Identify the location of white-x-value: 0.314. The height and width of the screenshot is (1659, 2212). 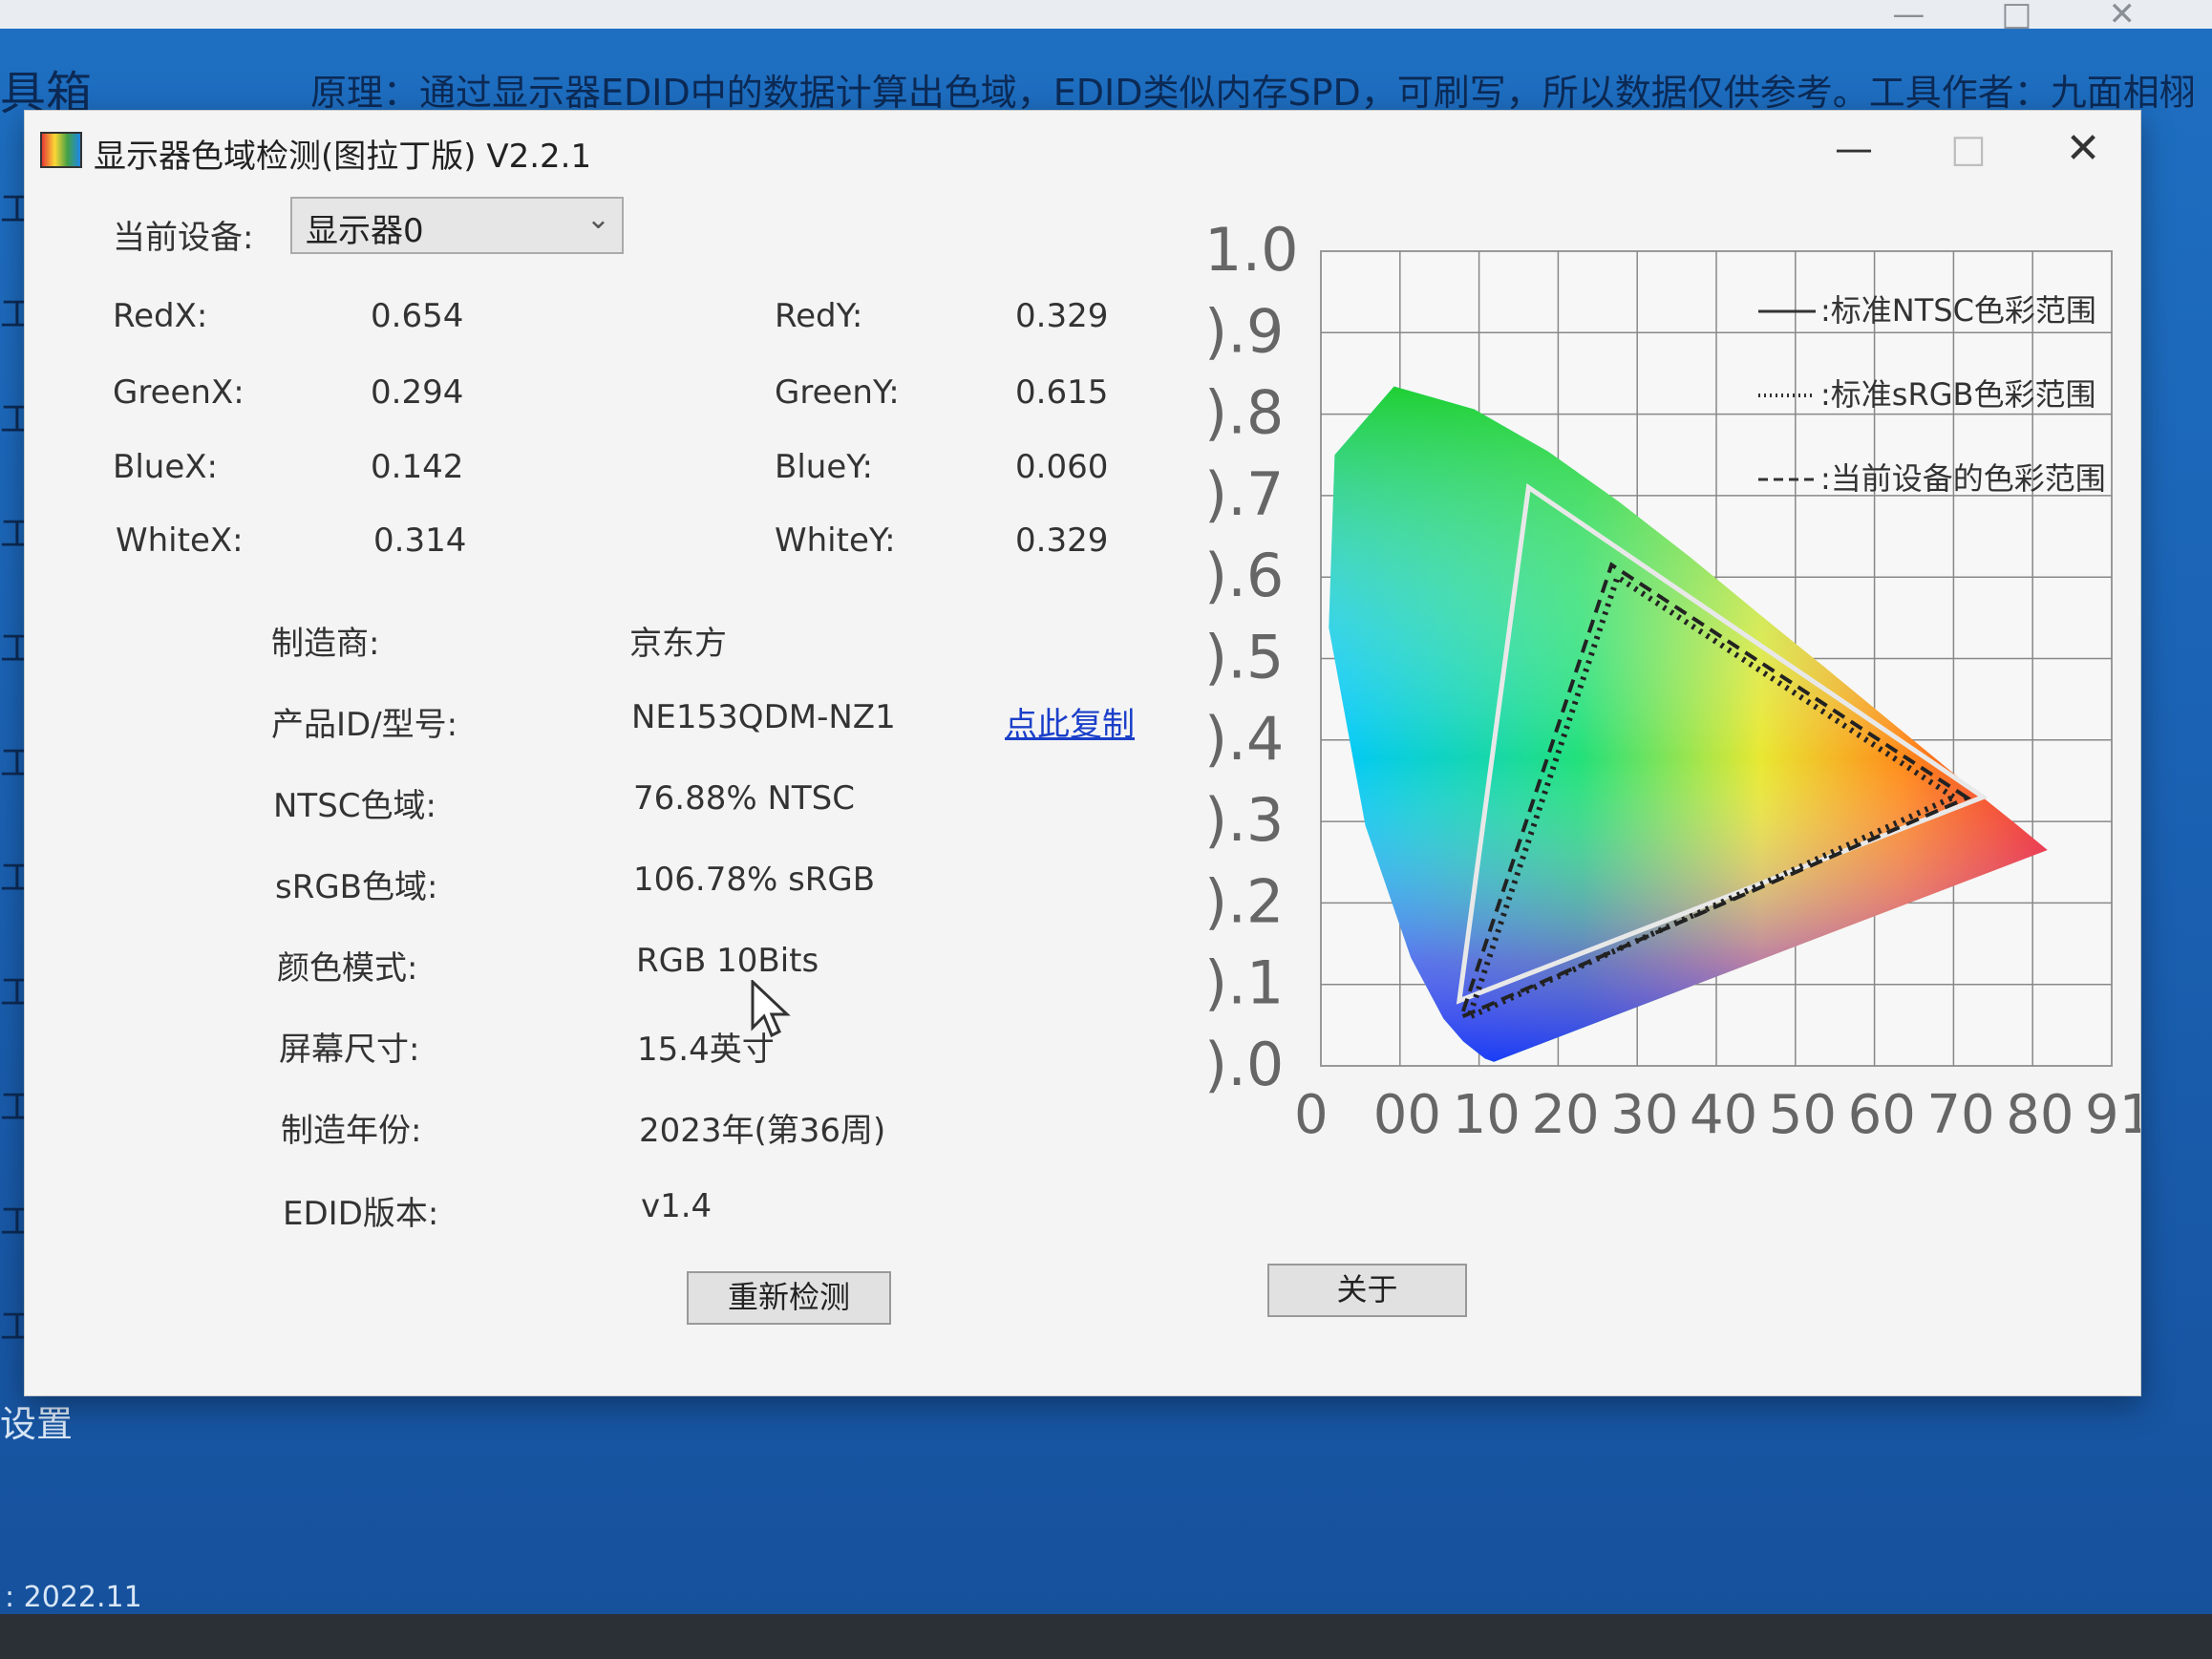
(420, 540).